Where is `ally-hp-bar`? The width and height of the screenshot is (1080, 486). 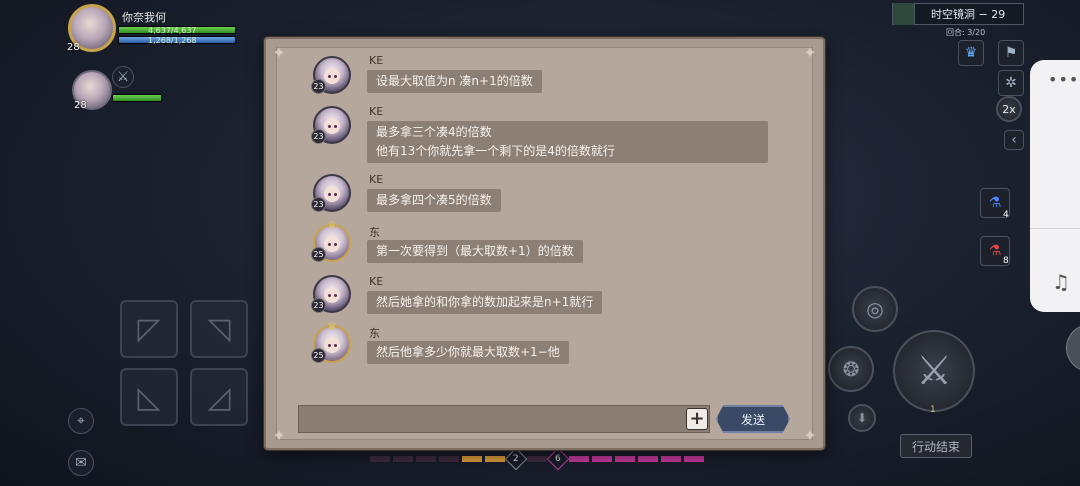 ally-hp-bar is located at coordinates (137, 98).